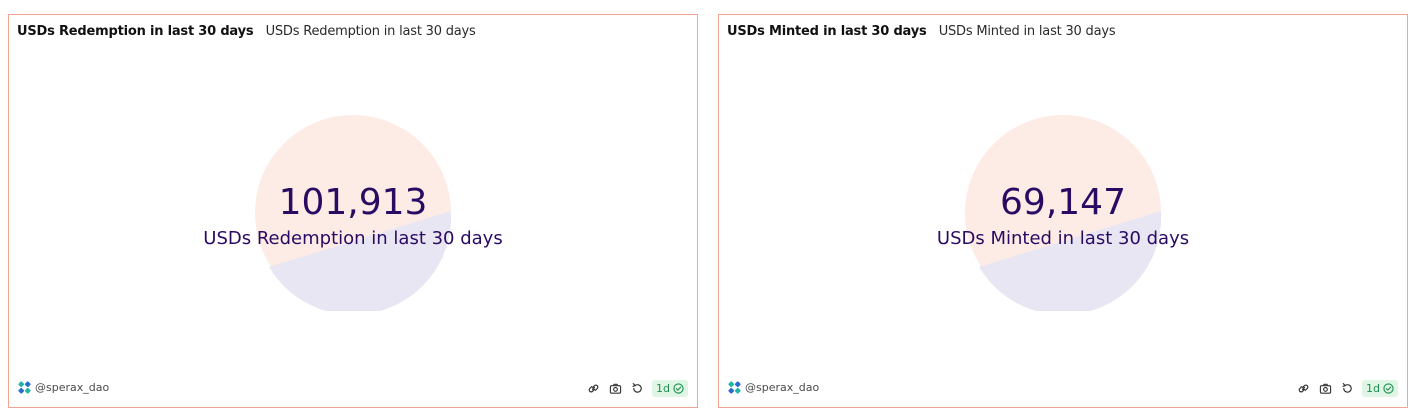 The width and height of the screenshot is (1417, 419). I want to click on counter-value: 101,913, so click(353, 202).